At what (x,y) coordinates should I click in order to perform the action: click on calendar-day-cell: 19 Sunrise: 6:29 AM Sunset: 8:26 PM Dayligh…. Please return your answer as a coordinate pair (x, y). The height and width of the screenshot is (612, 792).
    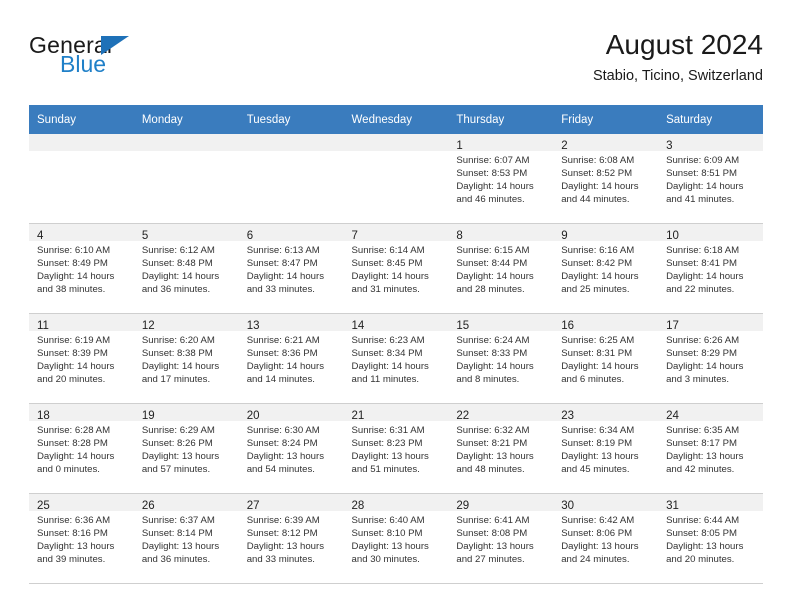
    Looking at the image, I should click on (186, 448).